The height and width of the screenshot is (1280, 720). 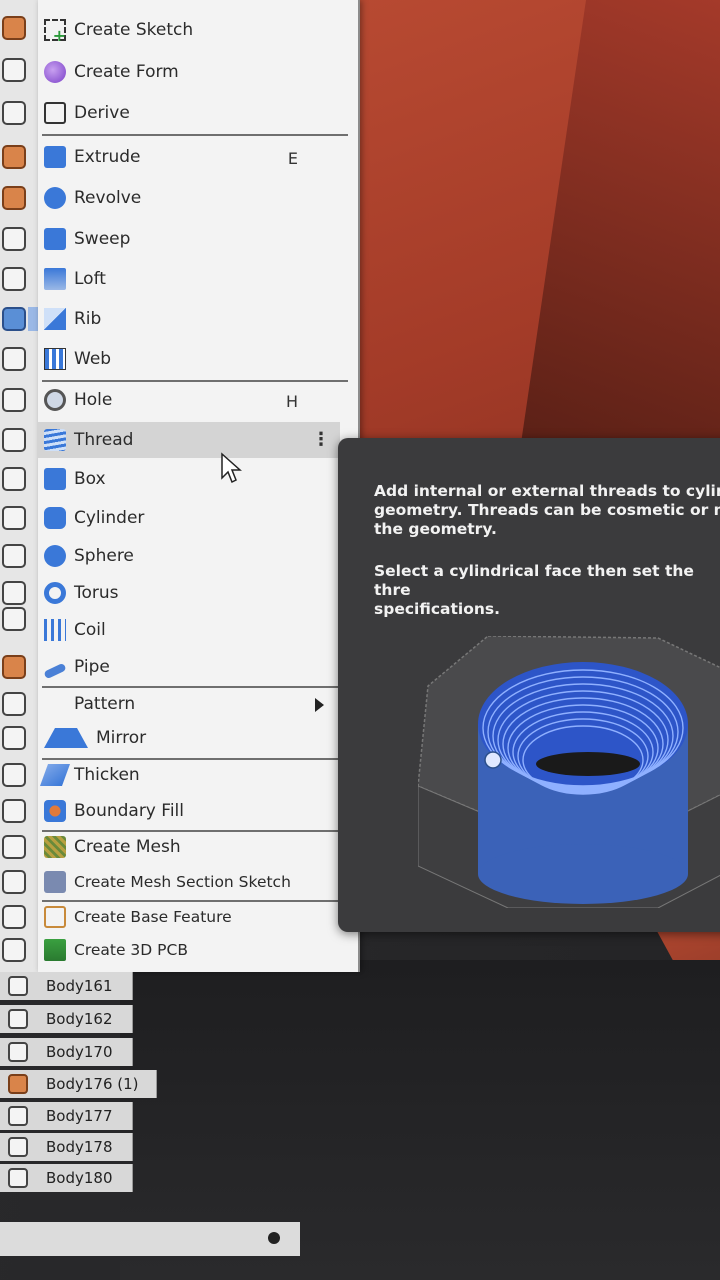 I want to click on body-row: Body178, so click(x=66, y=1147).